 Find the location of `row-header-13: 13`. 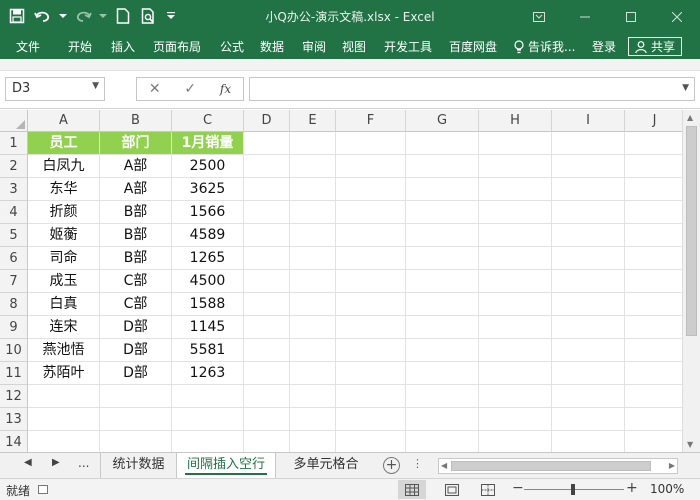

row-header-13: 13 is located at coordinates (14, 419).